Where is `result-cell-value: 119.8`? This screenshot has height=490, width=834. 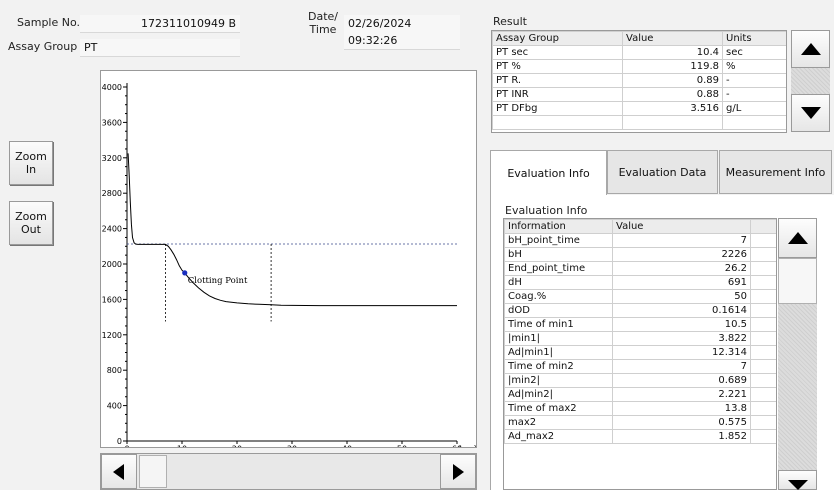 result-cell-value: 119.8 is located at coordinates (672, 66).